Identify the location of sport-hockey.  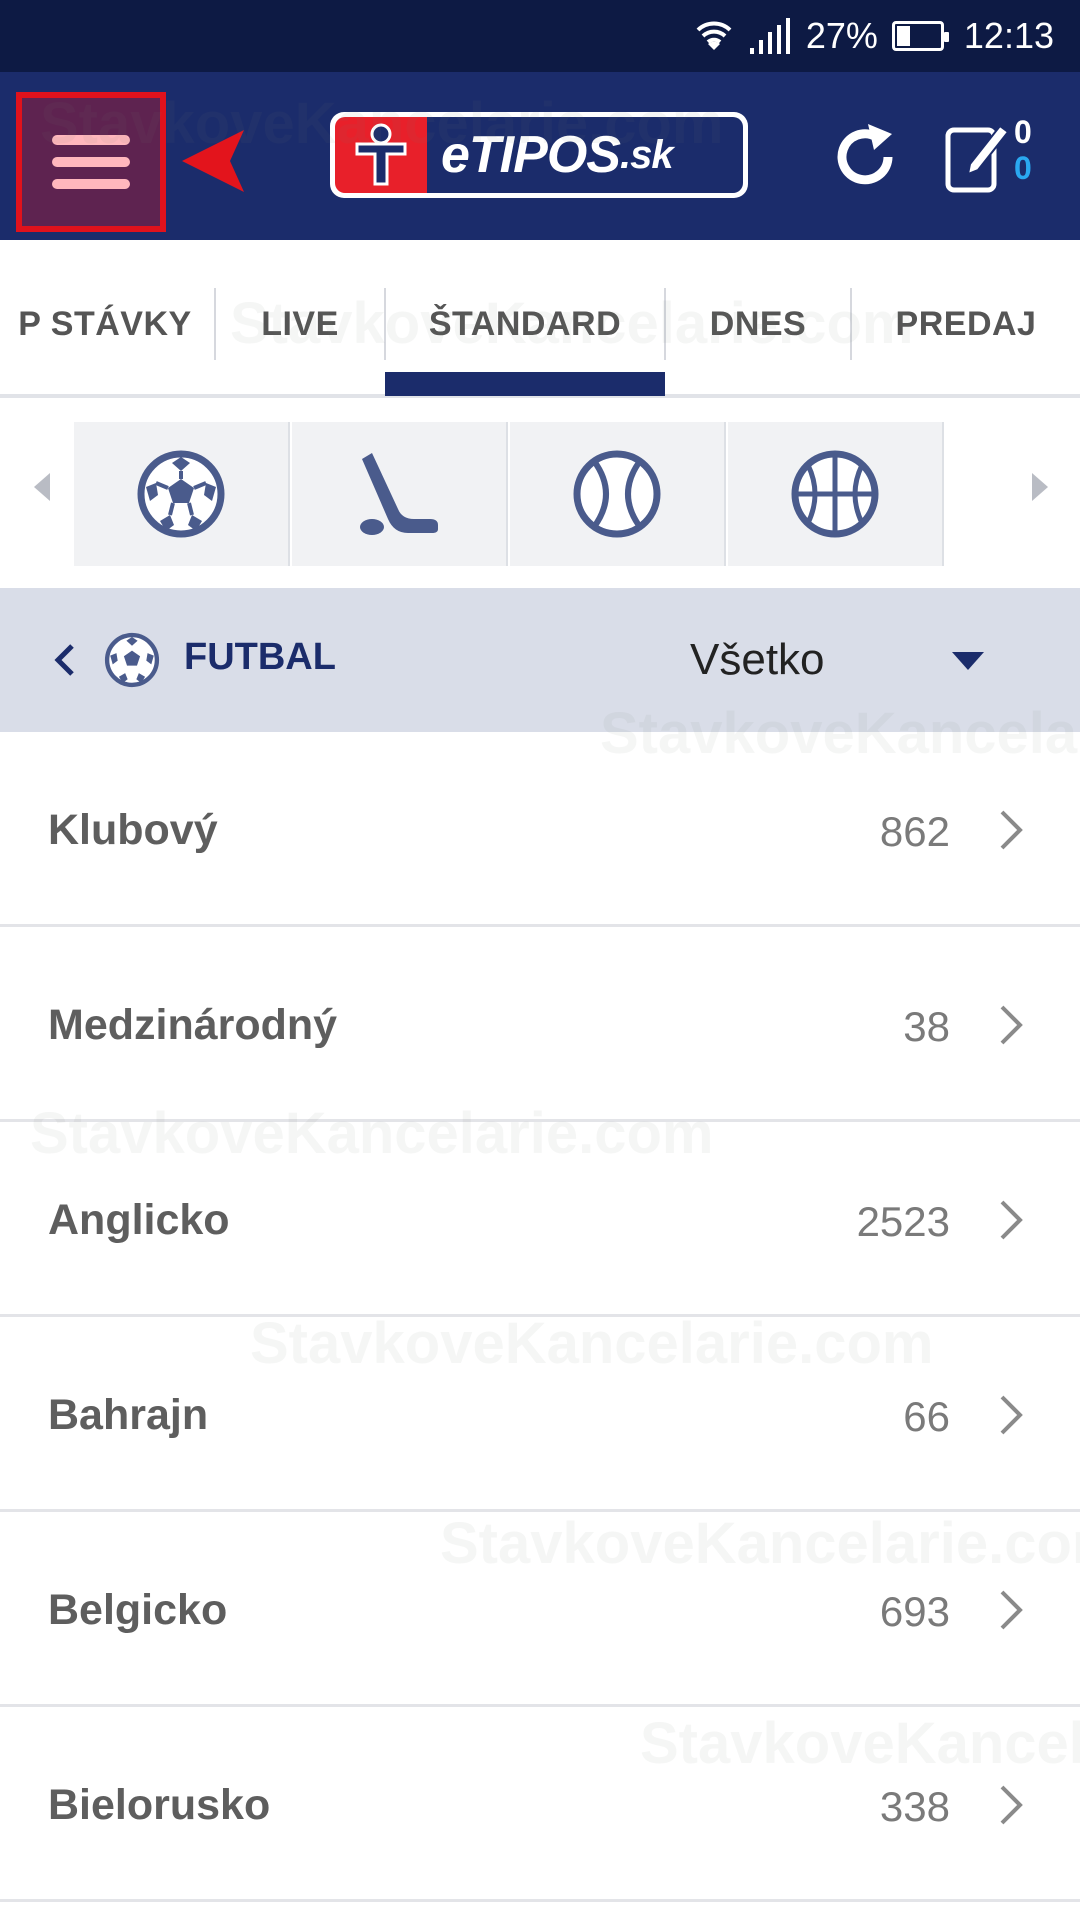
(400, 494).